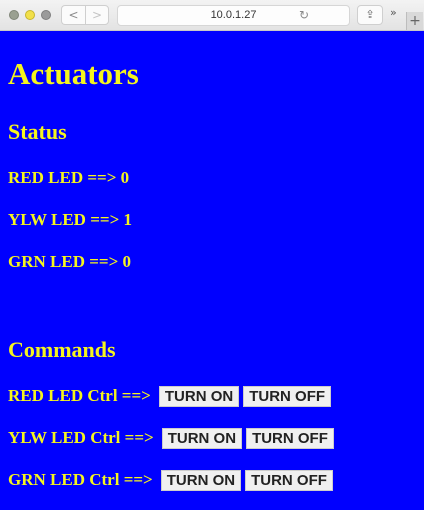 The height and width of the screenshot is (510, 424). I want to click on status-red-led: RED LED ==> 0, so click(69, 177).